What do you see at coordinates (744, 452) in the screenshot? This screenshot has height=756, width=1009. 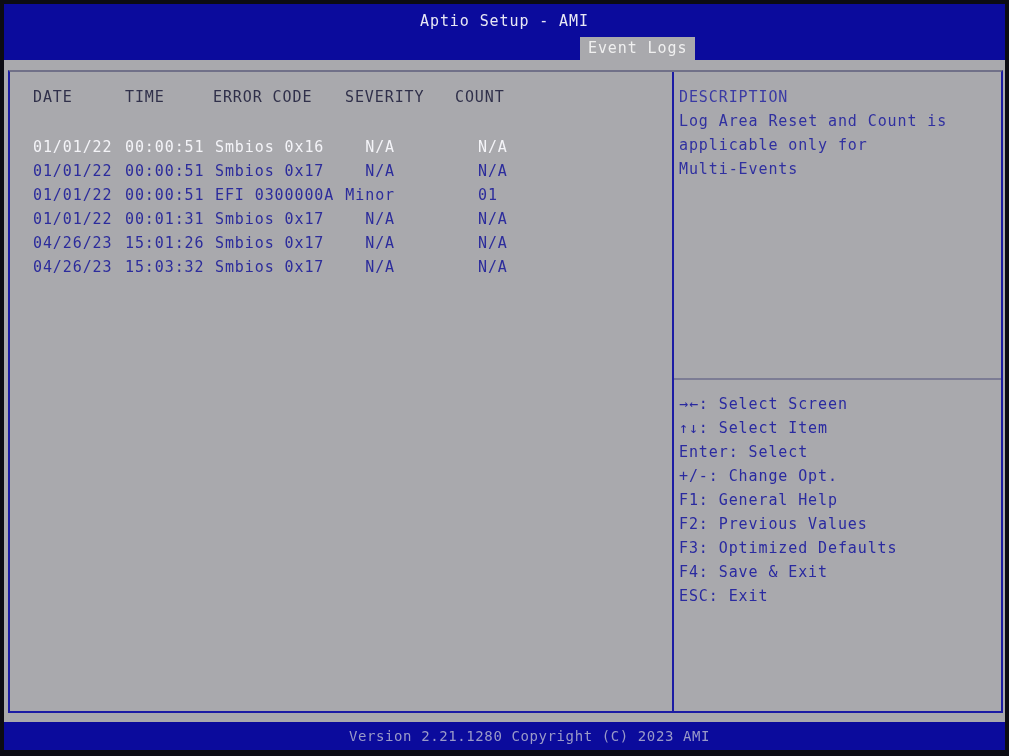 I see `help-line: Enter: Select` at bounding box center [744, 452].